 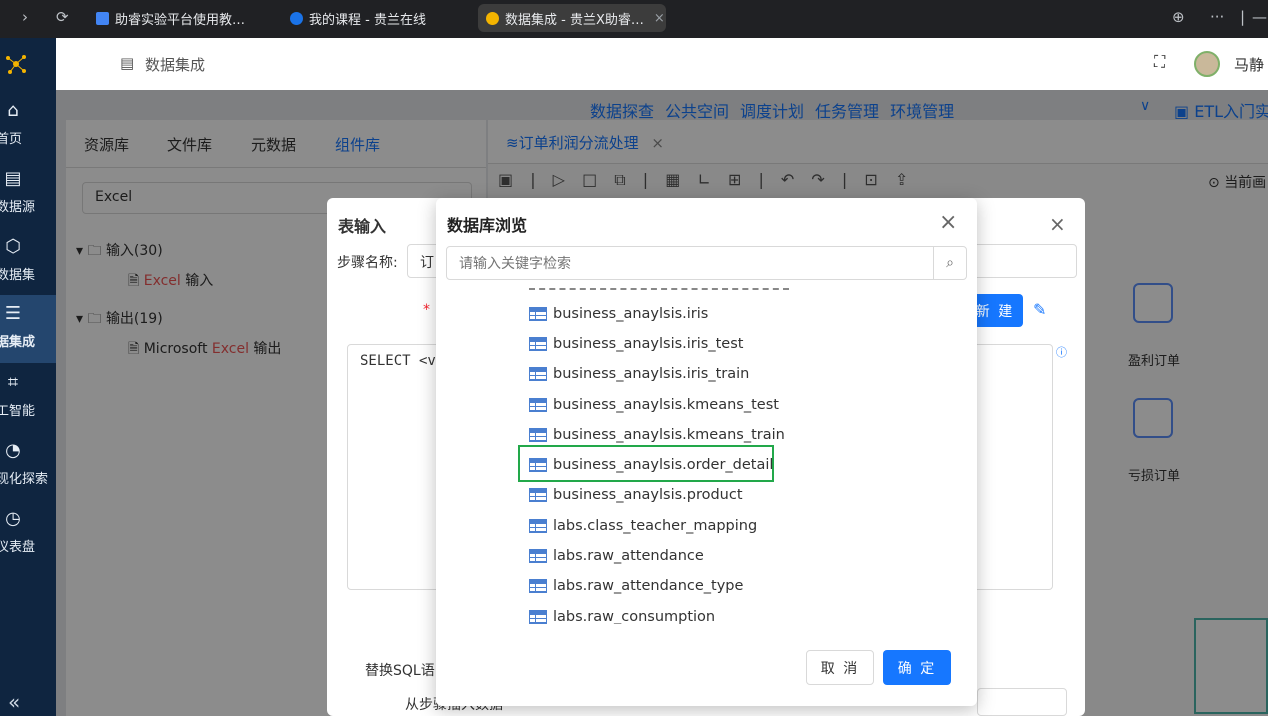 What do you see at coordinates (648, 586) in the screenshot?
I see `list-item-label: labs.raw_attendance_type` at bounding box center [648, 586].